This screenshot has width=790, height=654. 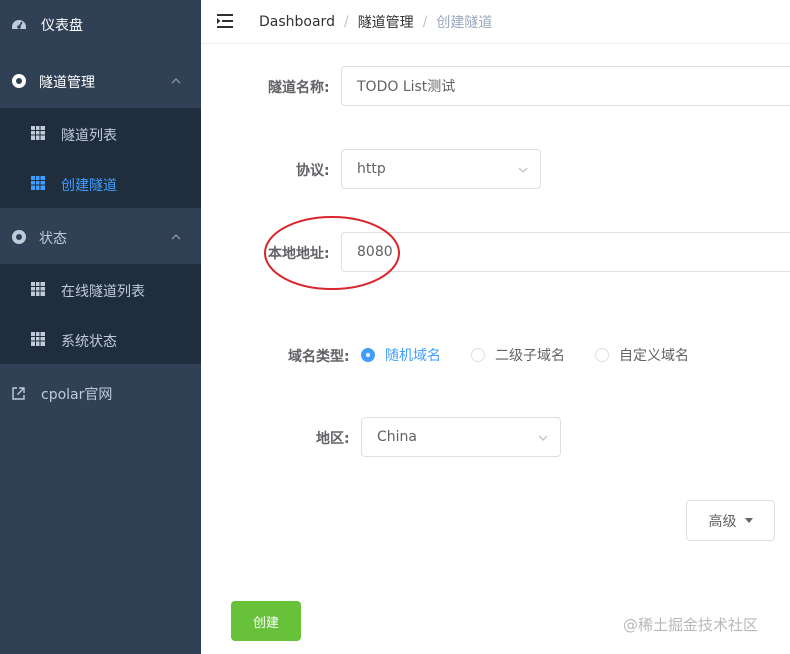 I want to click on sidebar-item-label: 仪表盘, so click(x=62, y=26).